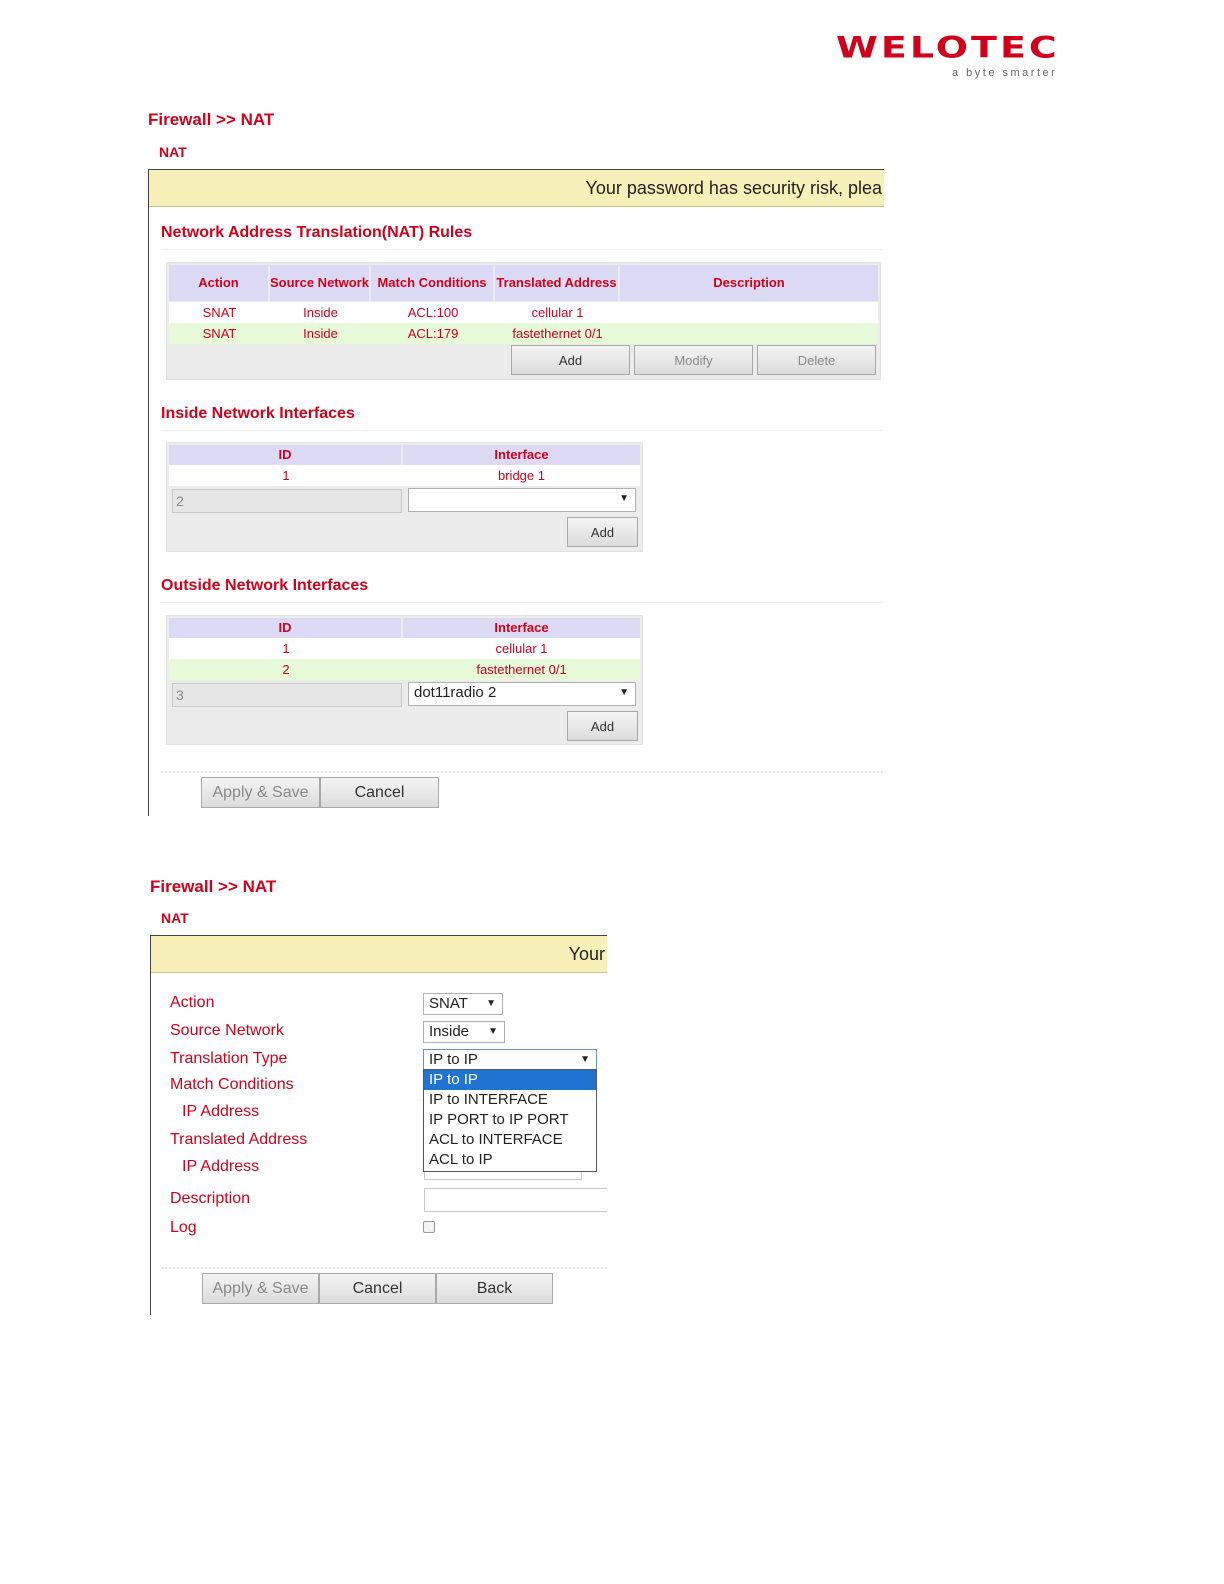  Describe the element at coordinates (521, 475) in the screenshot. I see `cell-interface: bridge 1` at that location.